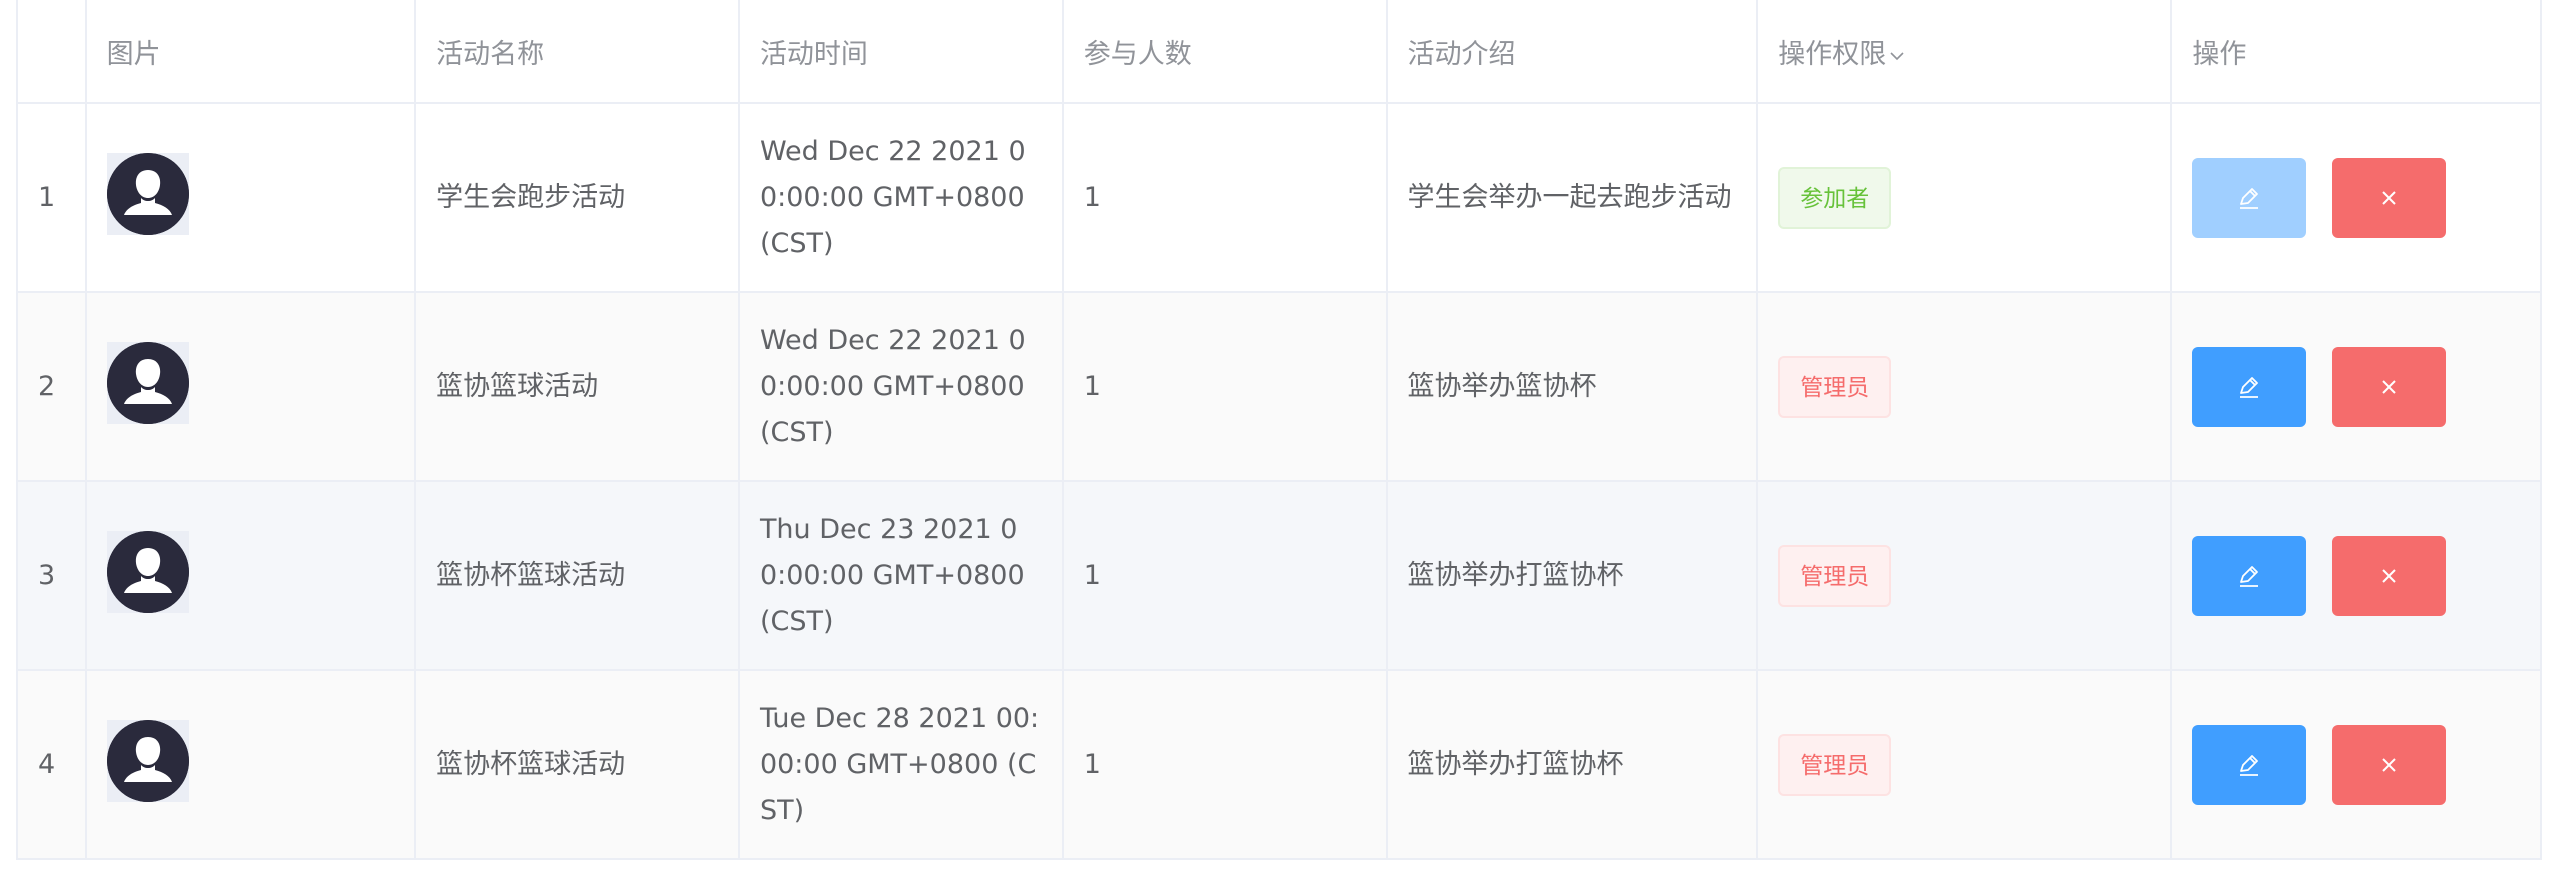 This screenshot has height=888, width=2562. Describe the element at coordinates (1225, 52) in the screenshot. I see `header-participants: 参与人数` at that location.